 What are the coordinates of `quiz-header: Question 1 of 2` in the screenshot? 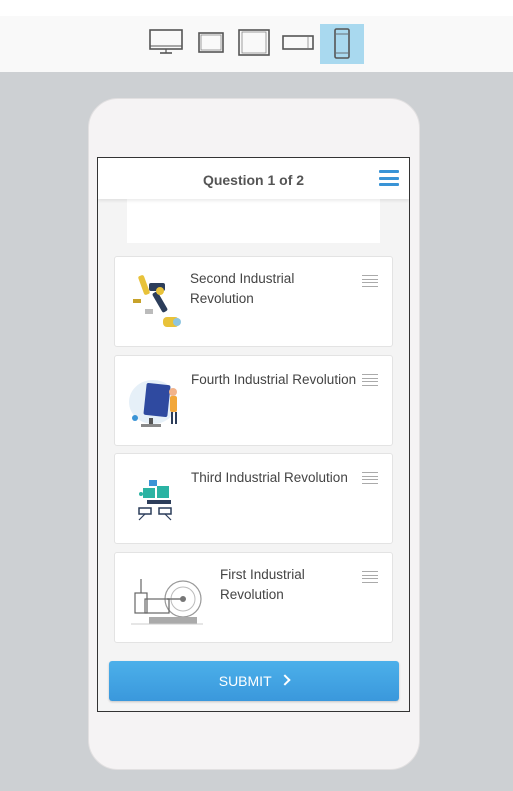 It's located at (253, 178).